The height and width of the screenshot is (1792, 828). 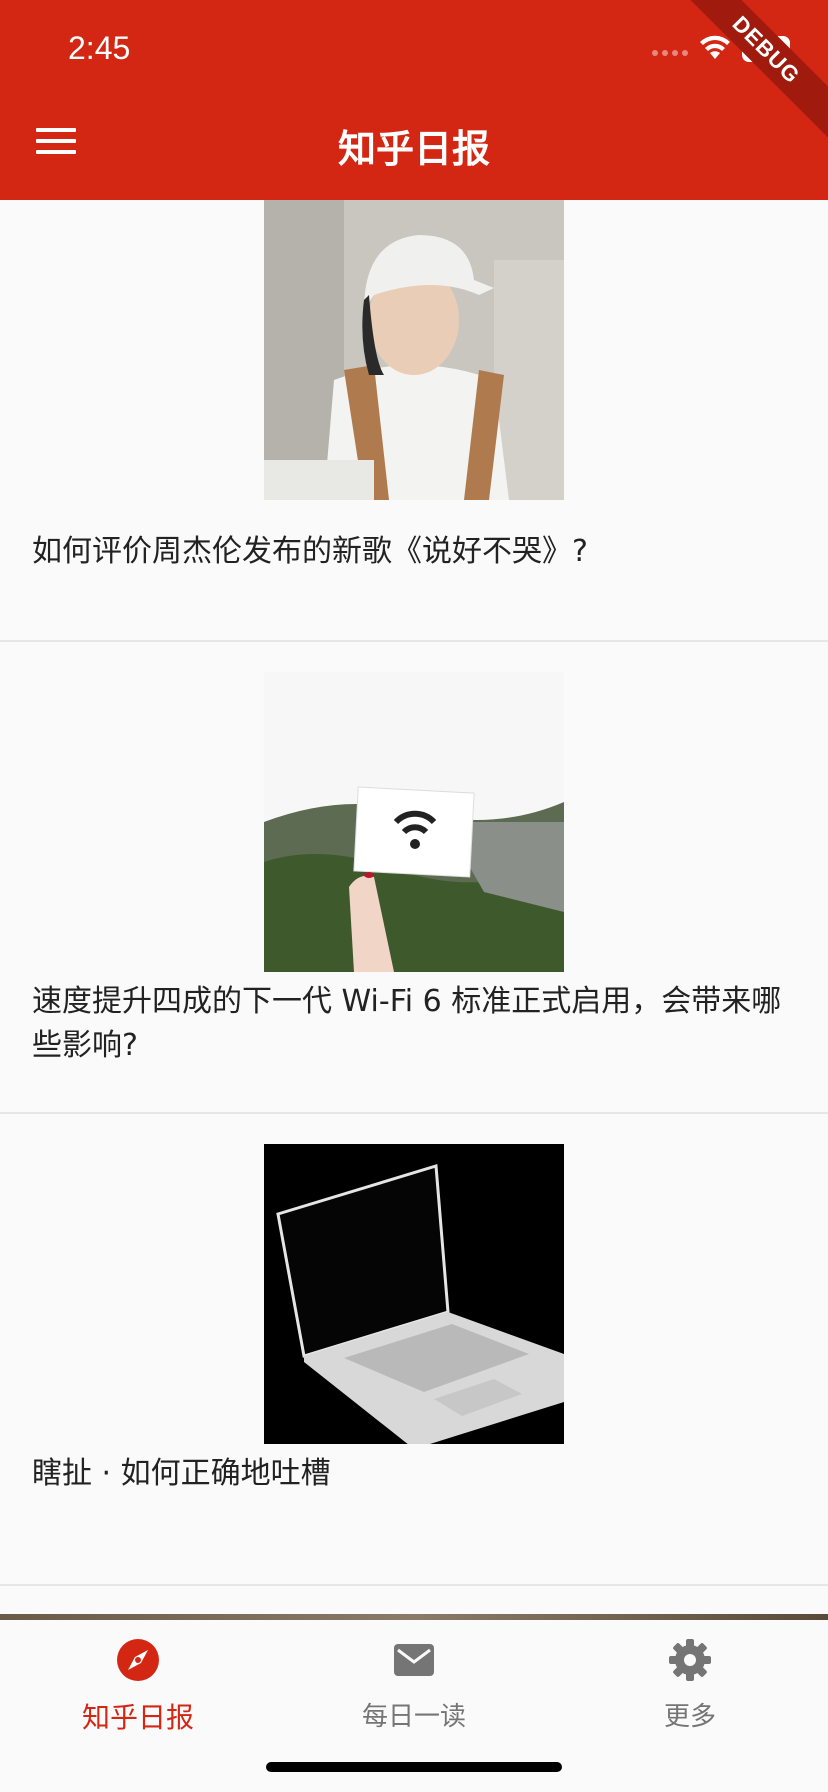 I want to click on wifi-icon, so click(x=715, y=47).